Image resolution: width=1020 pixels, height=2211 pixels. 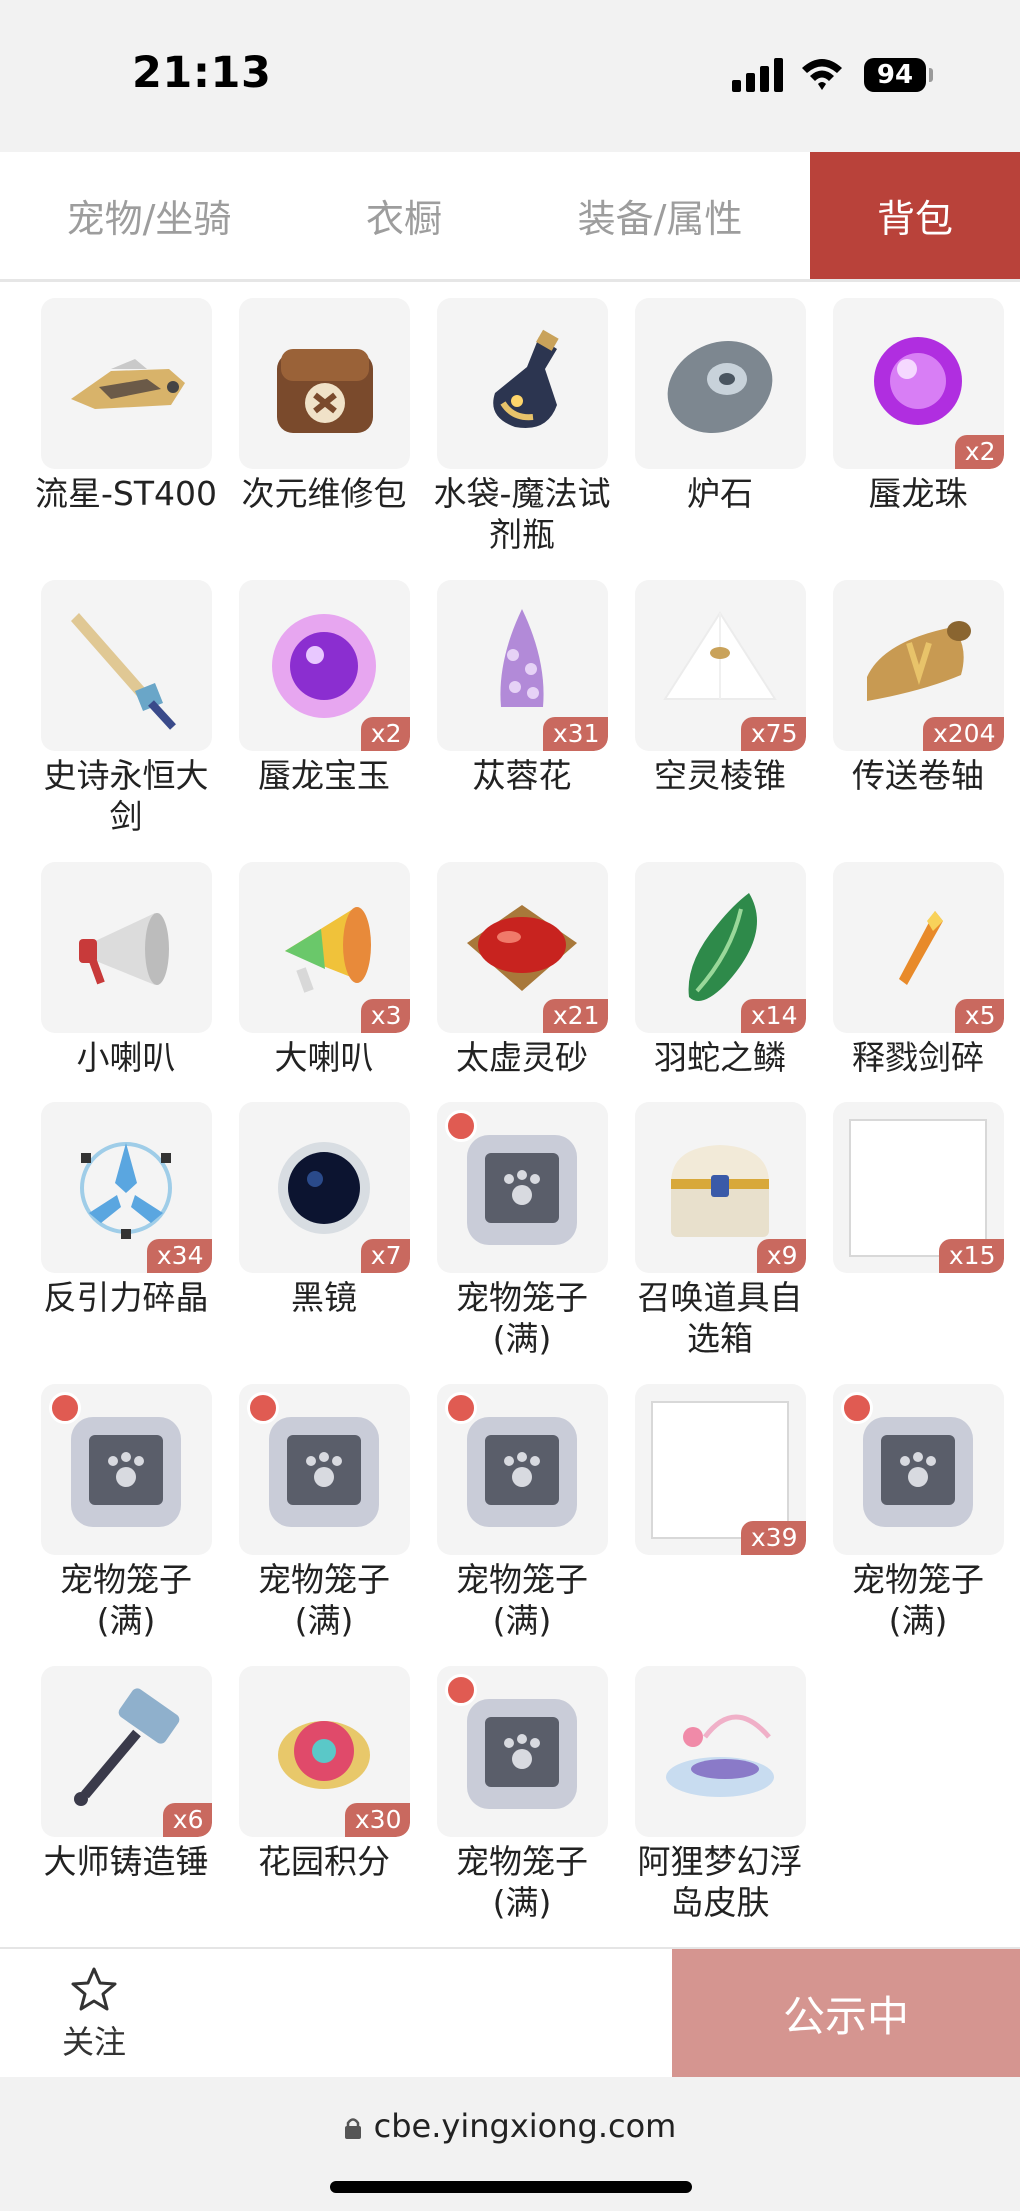 I want to click on backpack-item: 史诗永恒大剑, so click(x=126, y=721).